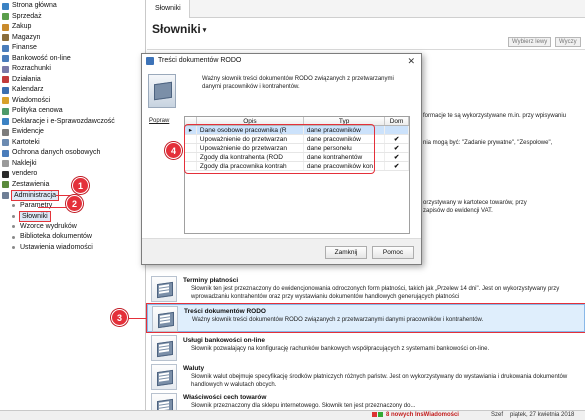 This screenshot has height=420, width=585. I want to click on cell-typ: dane pracowników kon, so click(345, 166).